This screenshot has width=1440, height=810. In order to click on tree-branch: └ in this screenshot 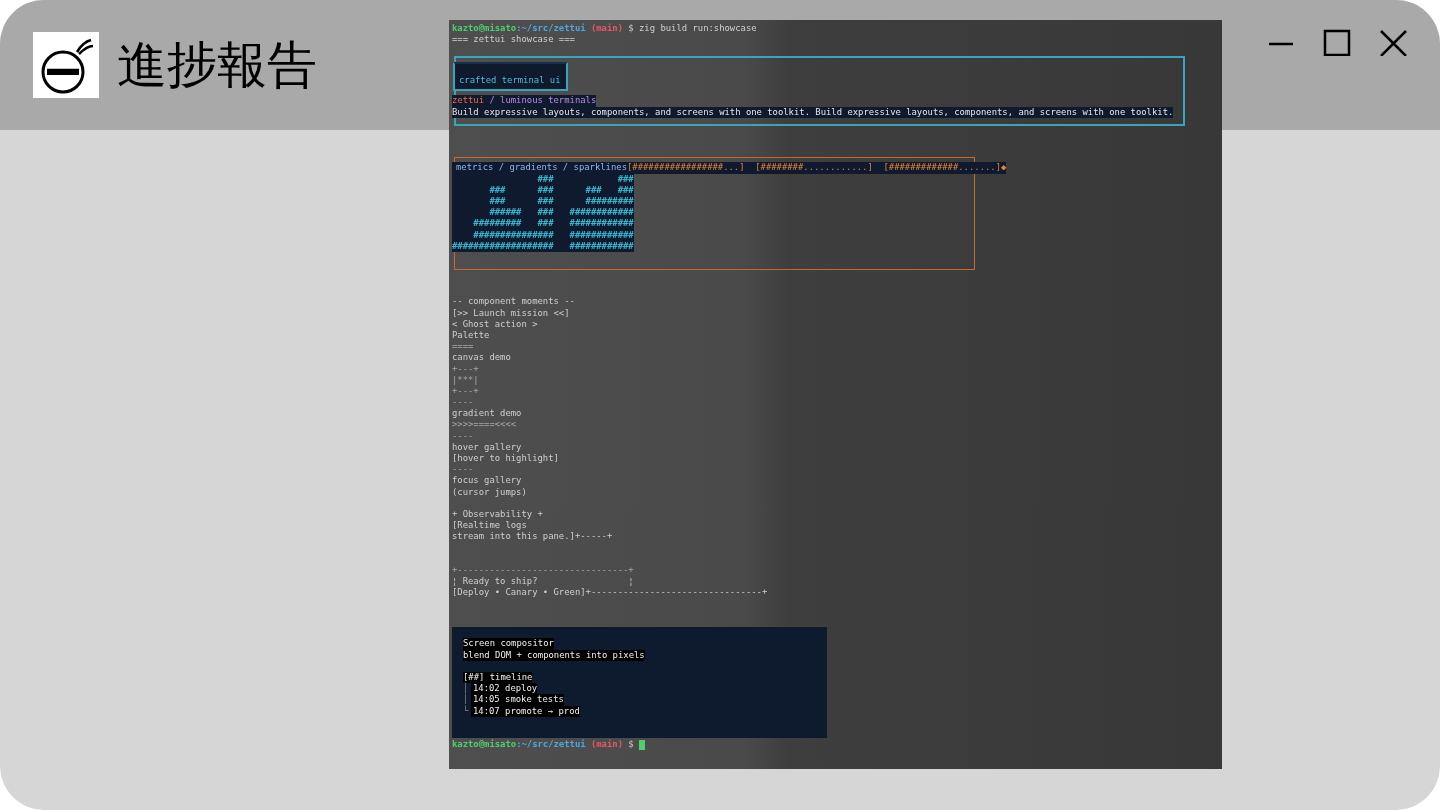, I will do `click(466, 711)`.